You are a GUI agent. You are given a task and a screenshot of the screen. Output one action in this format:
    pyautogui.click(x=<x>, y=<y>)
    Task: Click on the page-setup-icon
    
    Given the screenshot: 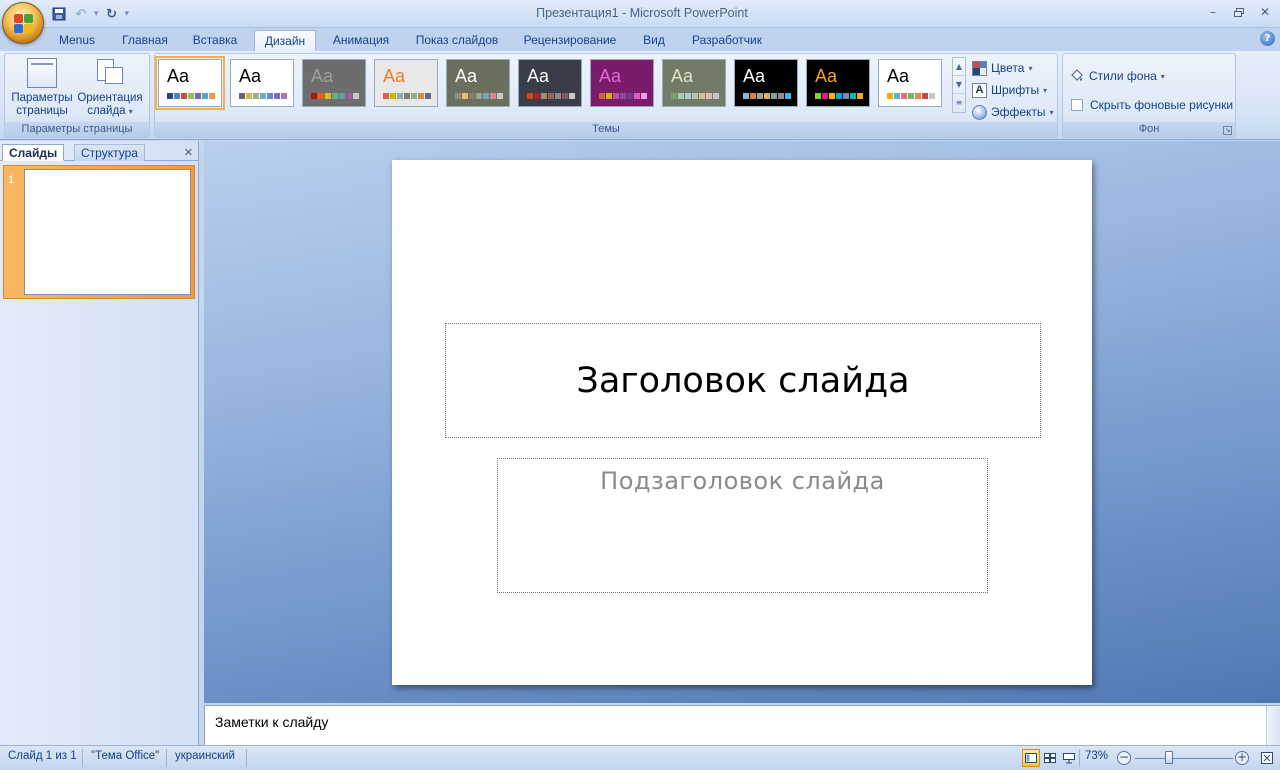 What is the action you would take?
    pyautogui.click(x=42, y=73)
    